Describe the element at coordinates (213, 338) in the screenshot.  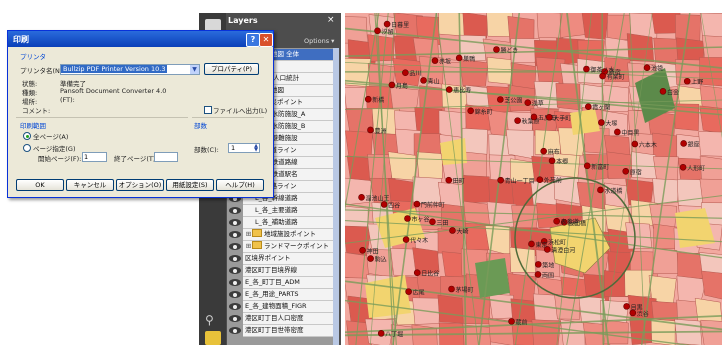
I see `layers-icon` at that location.